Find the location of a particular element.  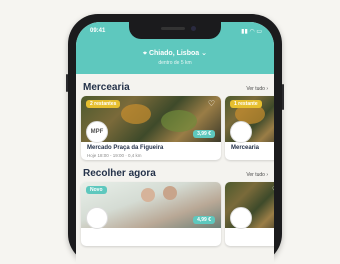

distance-label: dentro de 5 km is located at coordinates (175, 63).